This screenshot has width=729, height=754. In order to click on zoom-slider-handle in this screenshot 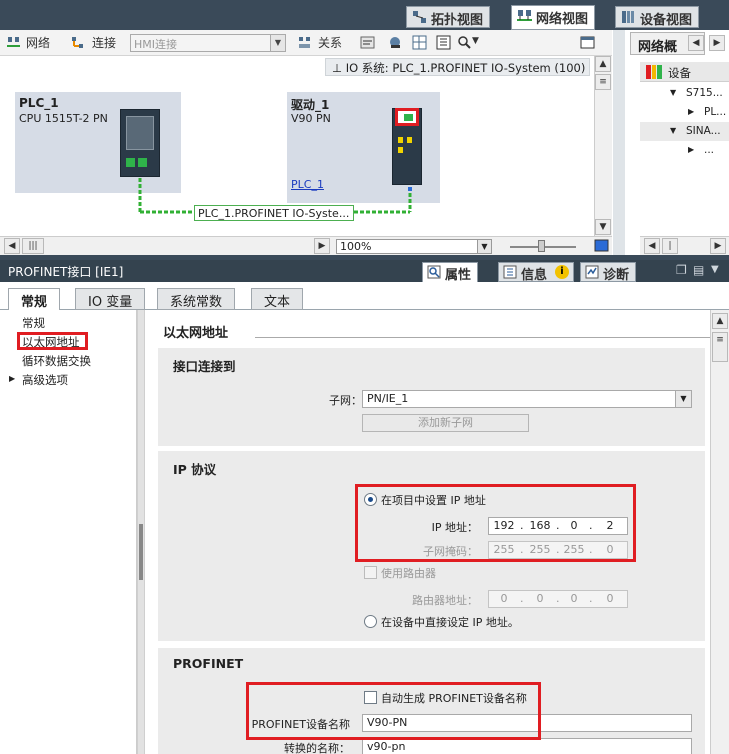, I will do `click(541, 246)`.